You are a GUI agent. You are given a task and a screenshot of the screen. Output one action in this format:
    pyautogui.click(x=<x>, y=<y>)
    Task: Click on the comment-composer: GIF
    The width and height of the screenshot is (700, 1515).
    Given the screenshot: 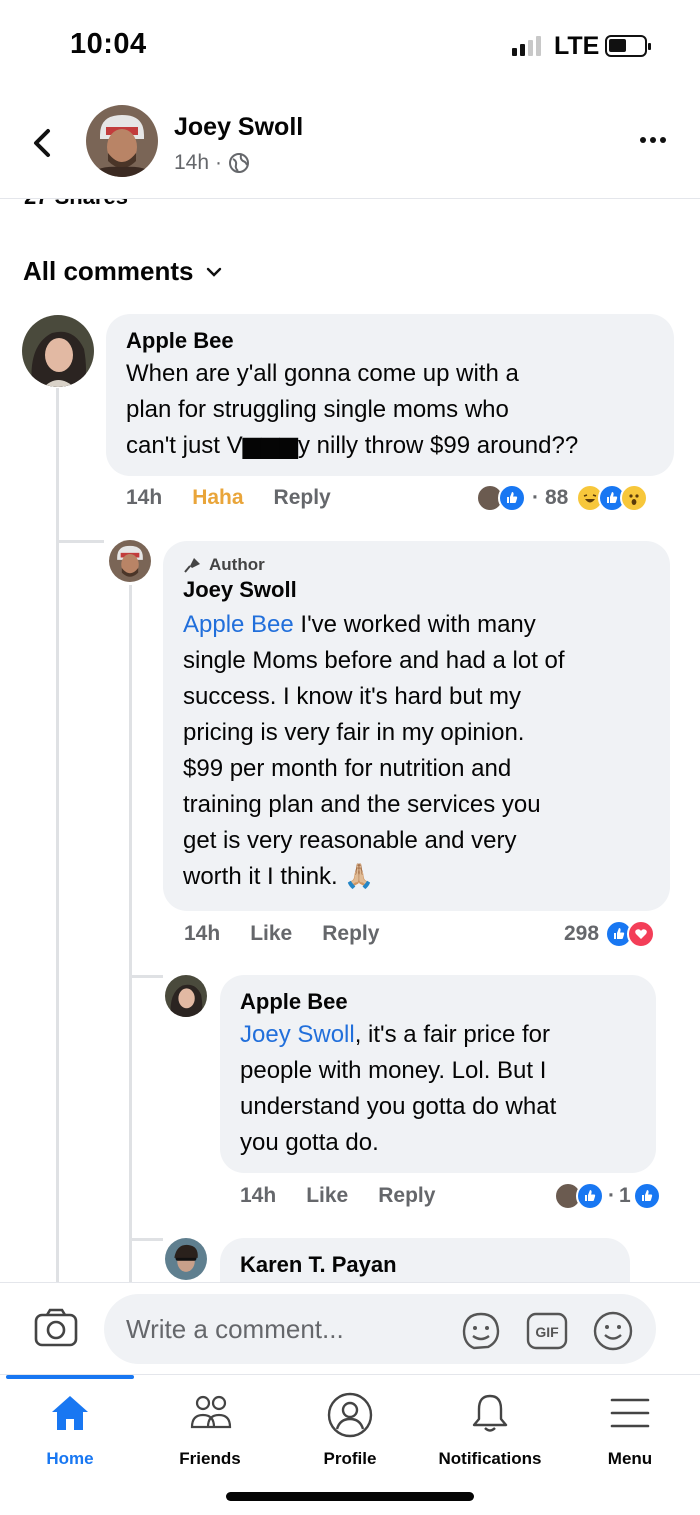 What is the action you would take?
    pyautogui.click(x=350, y=1328)
    